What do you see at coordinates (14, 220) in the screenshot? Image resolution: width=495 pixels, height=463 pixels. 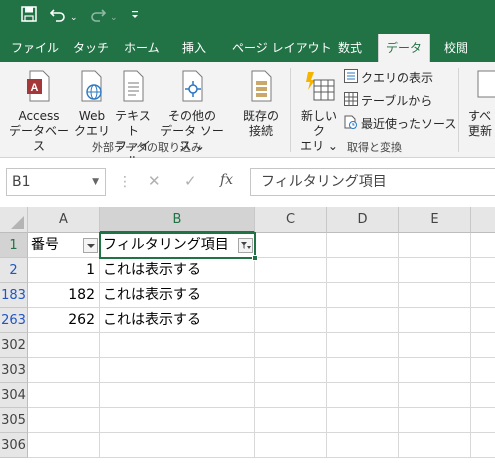 I see `select-all-button` at bounding box center [14, 220].